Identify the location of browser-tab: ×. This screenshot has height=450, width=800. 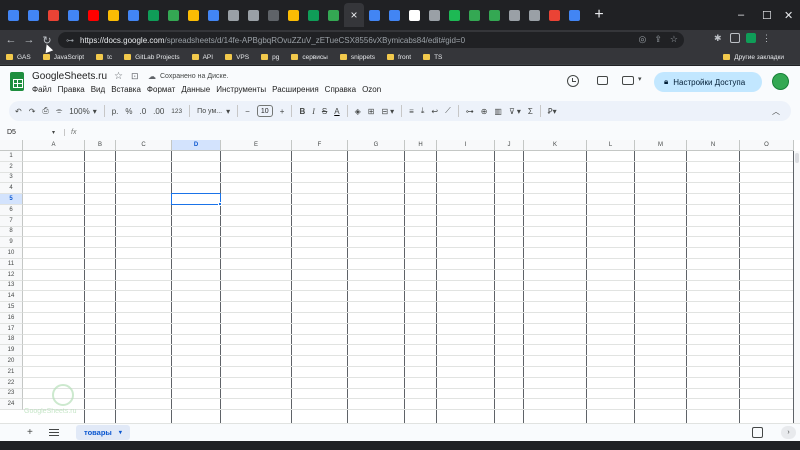
(354, 15).